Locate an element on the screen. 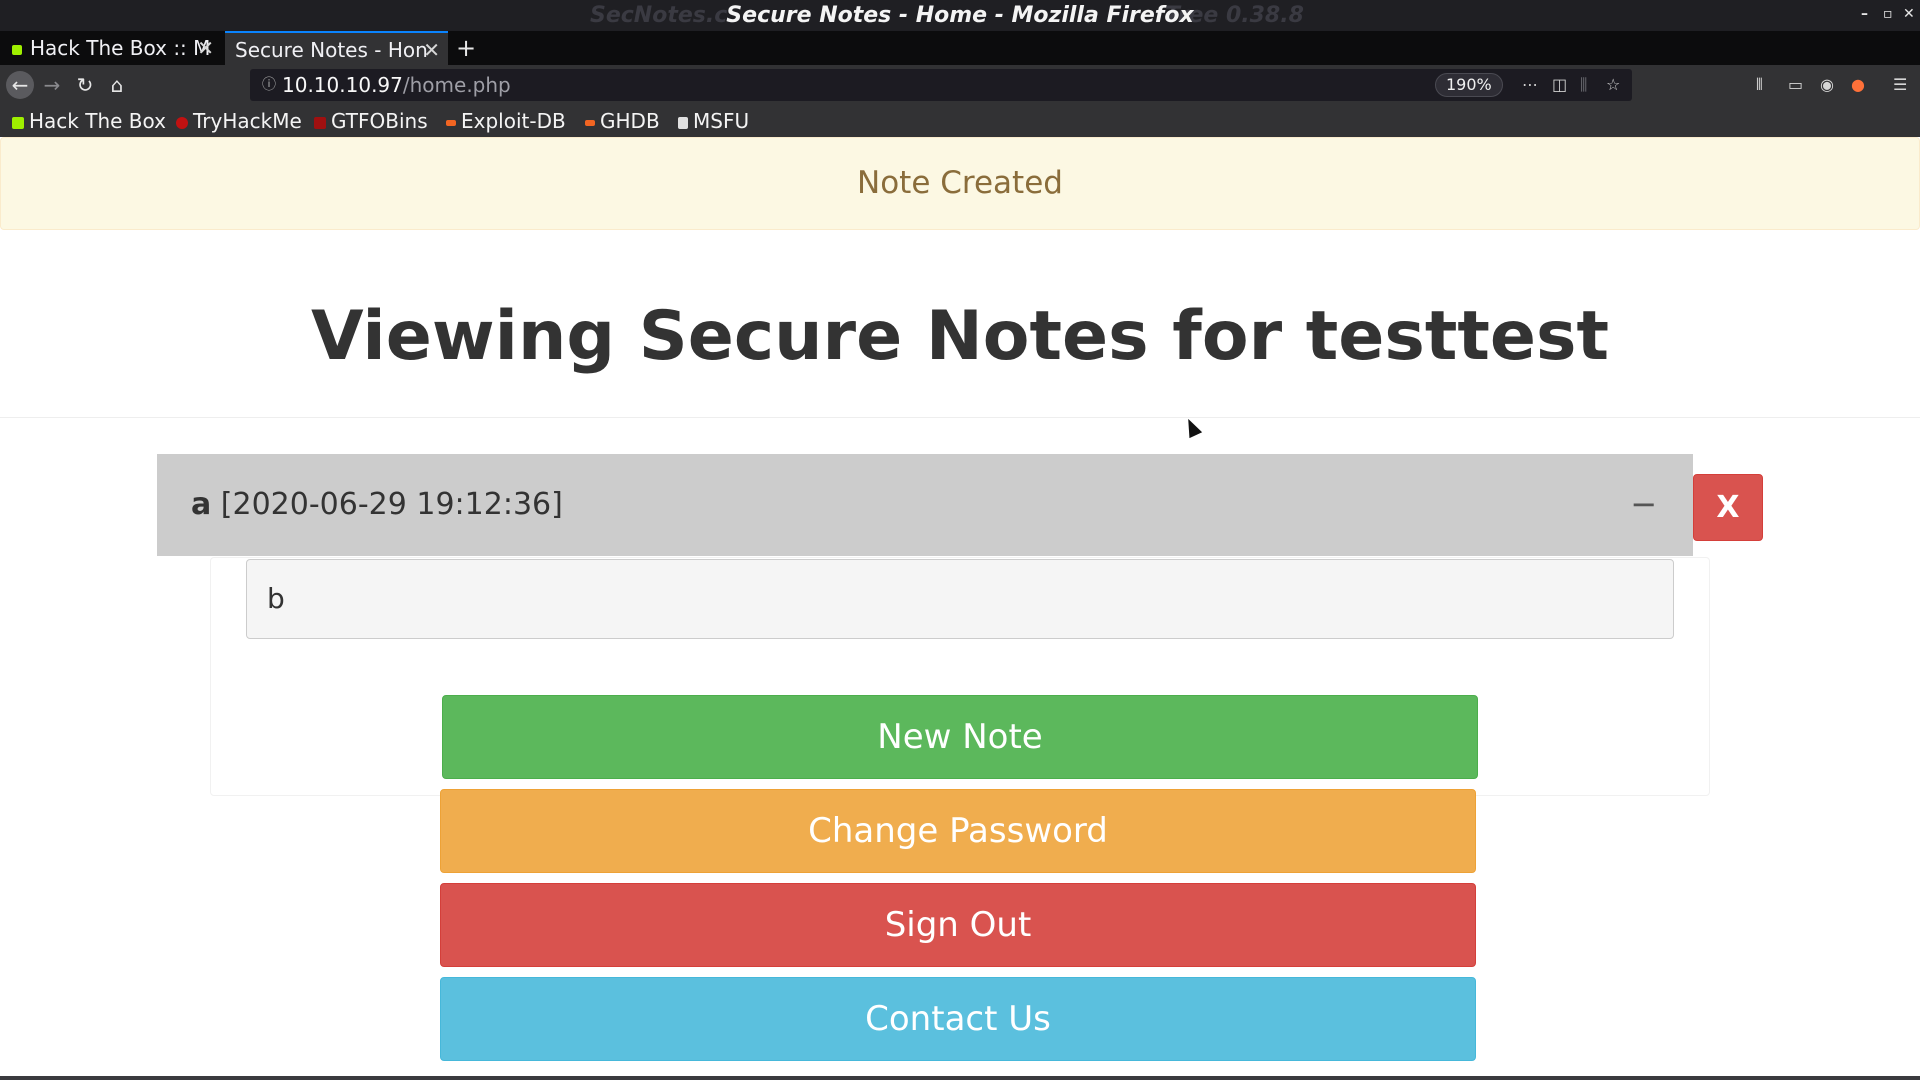 The height and width of the screenshot is (1080, 1920). tab-secure-notes: Secure Notes - Hon ✕ is located at coordinates (336, 48).